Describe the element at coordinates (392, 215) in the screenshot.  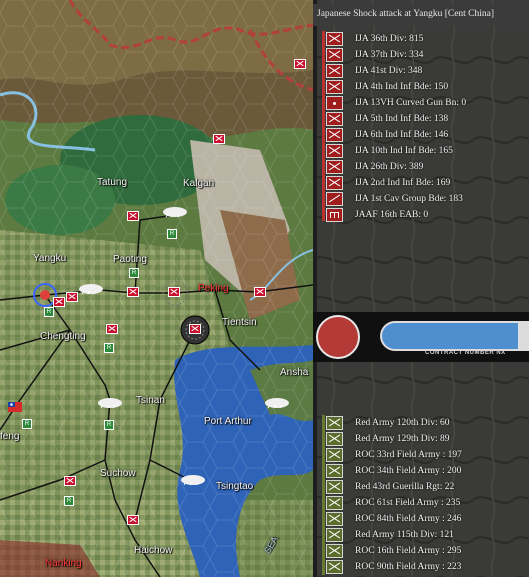
I see `attacker-unit-label: JAAF 16th EAB: 0` at that location.